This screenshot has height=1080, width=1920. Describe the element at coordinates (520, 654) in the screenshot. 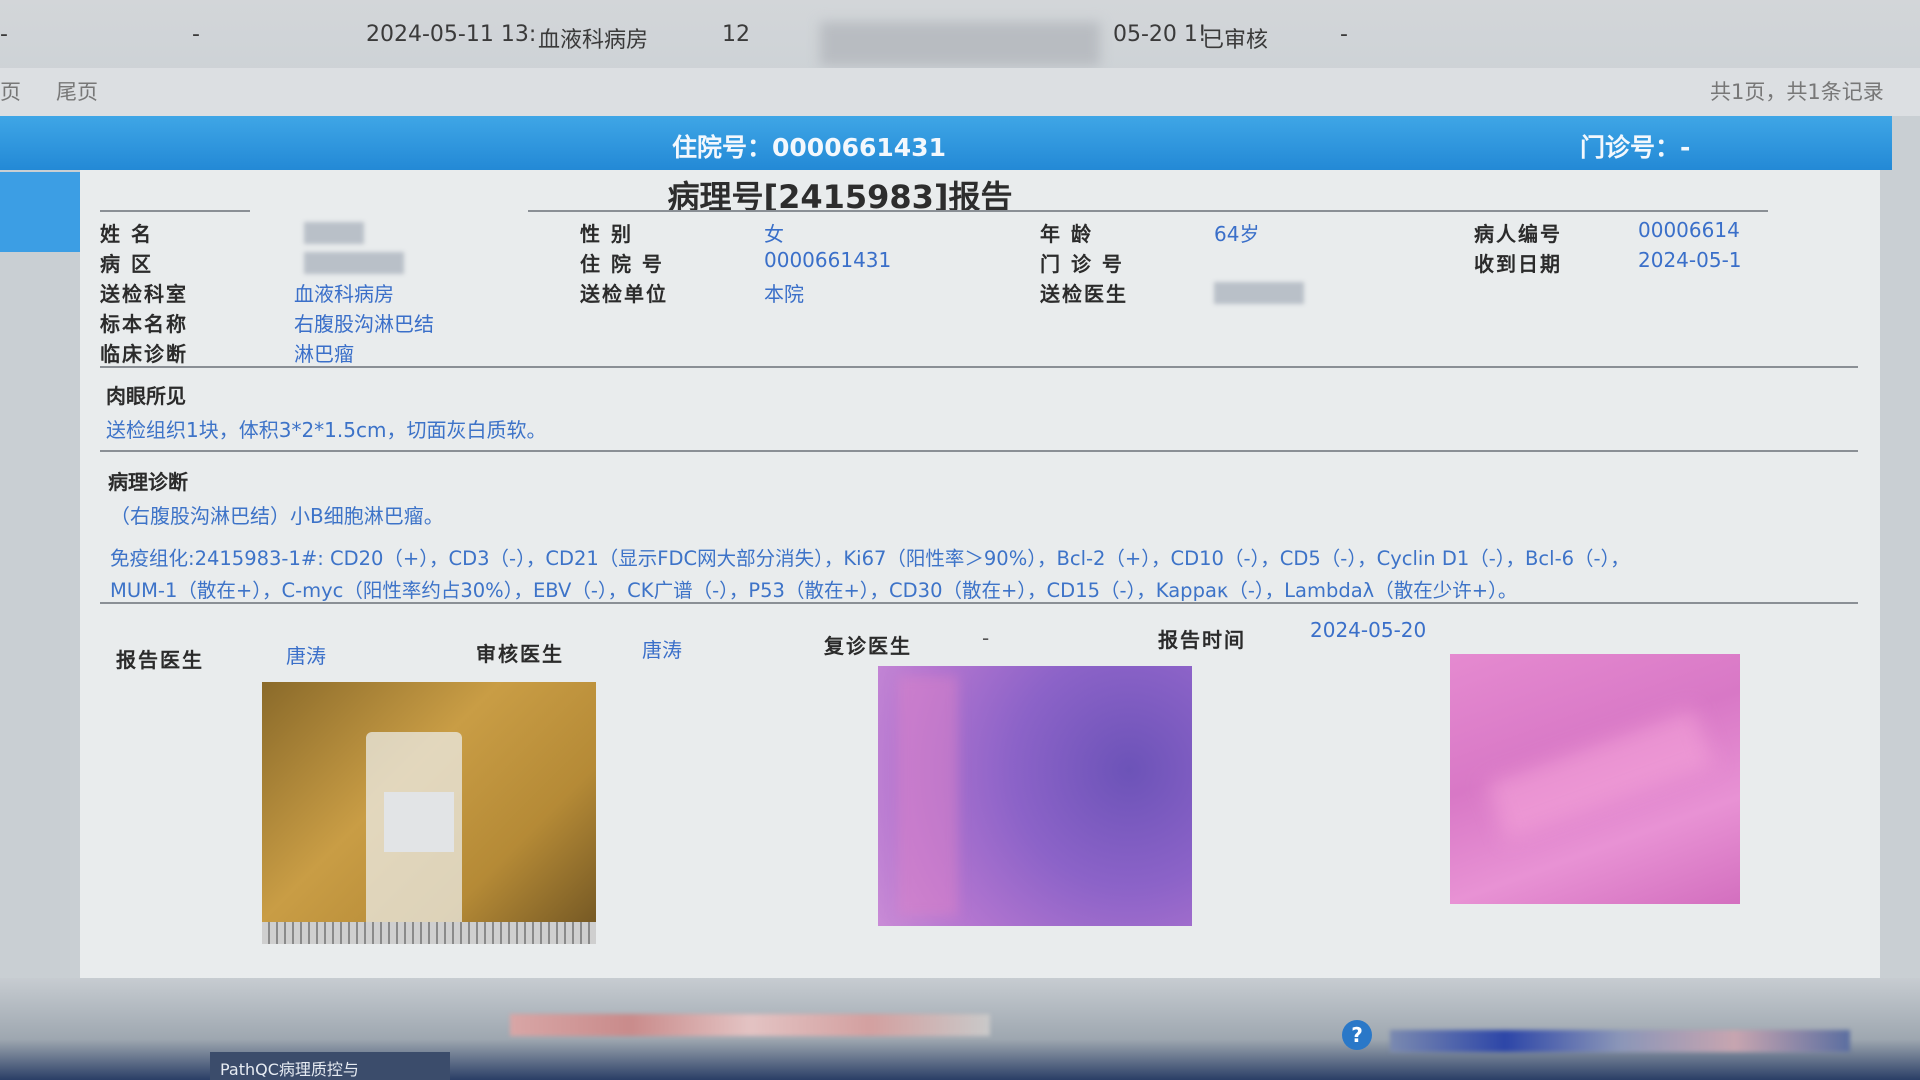

I see `audit-doctor-label: 审核医生` at that location.